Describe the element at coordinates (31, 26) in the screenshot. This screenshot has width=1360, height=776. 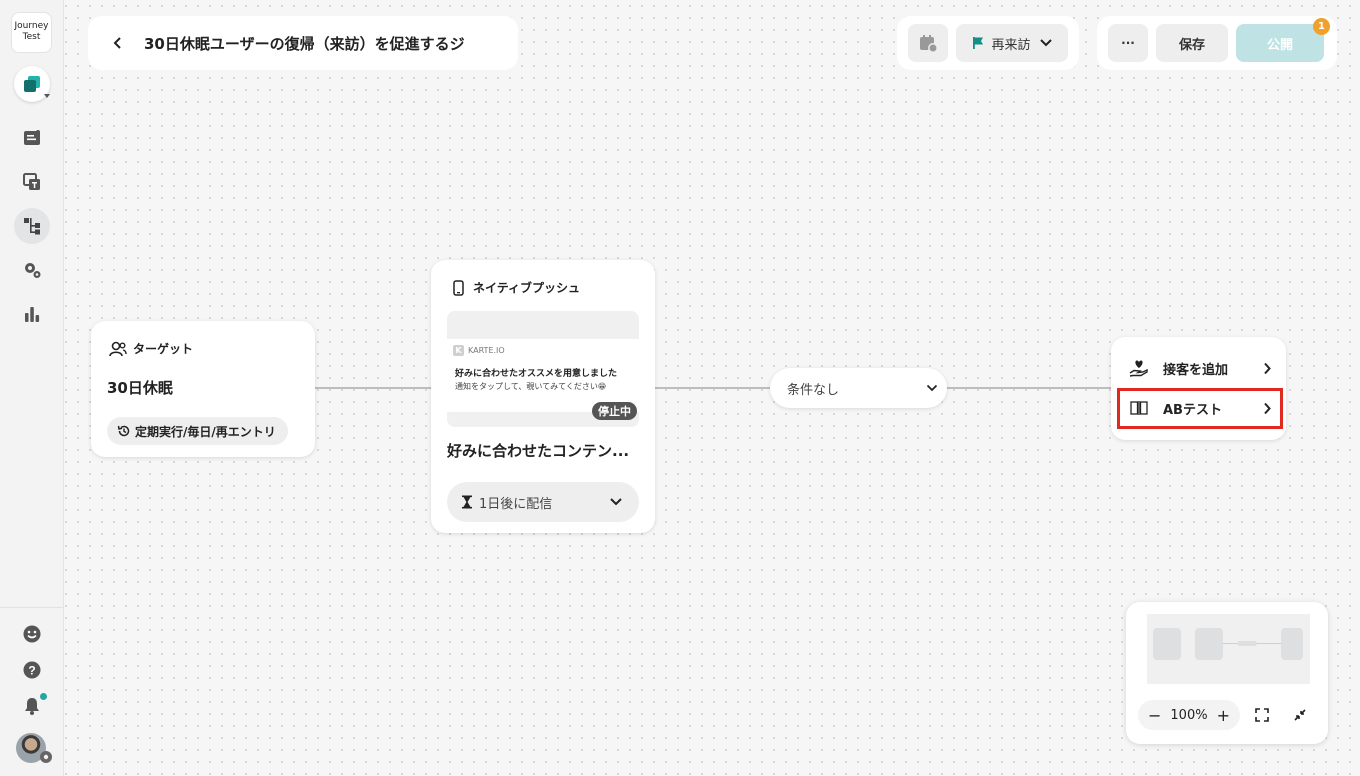
I see `logo-line-1: Journey` at that location.